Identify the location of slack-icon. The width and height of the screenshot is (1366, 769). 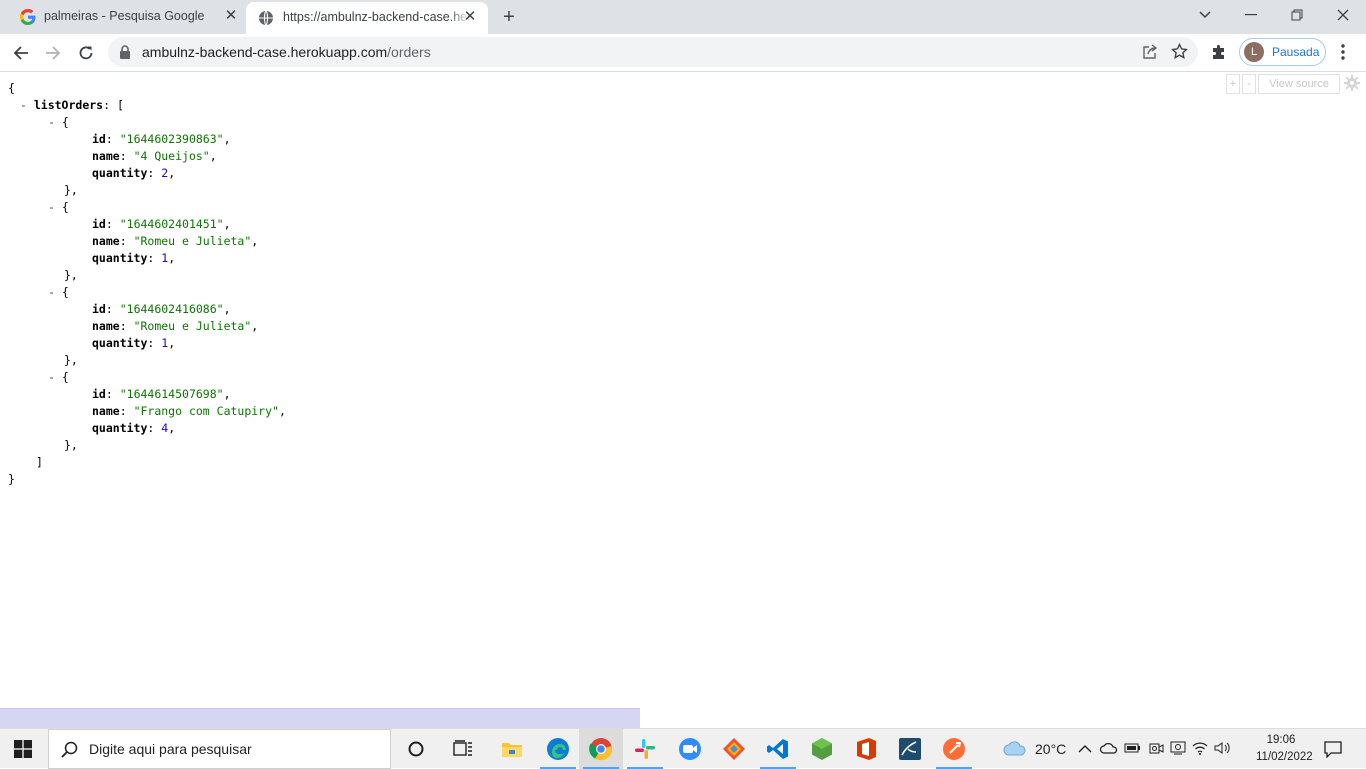
(645, 749).